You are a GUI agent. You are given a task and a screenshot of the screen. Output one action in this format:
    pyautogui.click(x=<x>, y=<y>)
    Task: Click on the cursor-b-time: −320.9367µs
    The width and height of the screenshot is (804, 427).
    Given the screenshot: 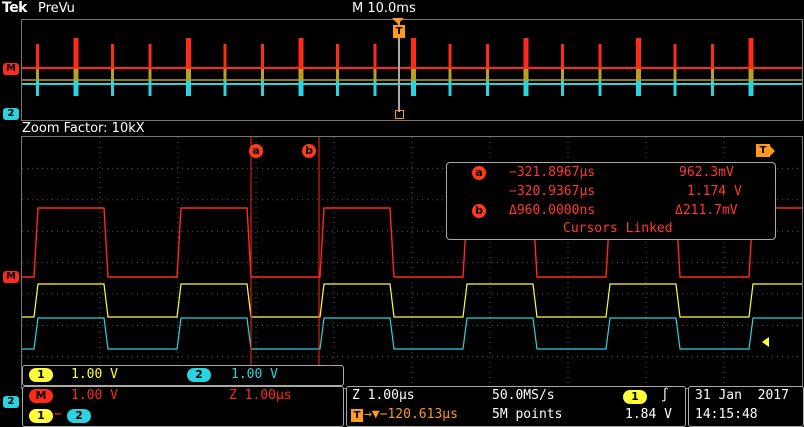 What is the action you would take?
    pyautogui.click(x=552, y=191)
    